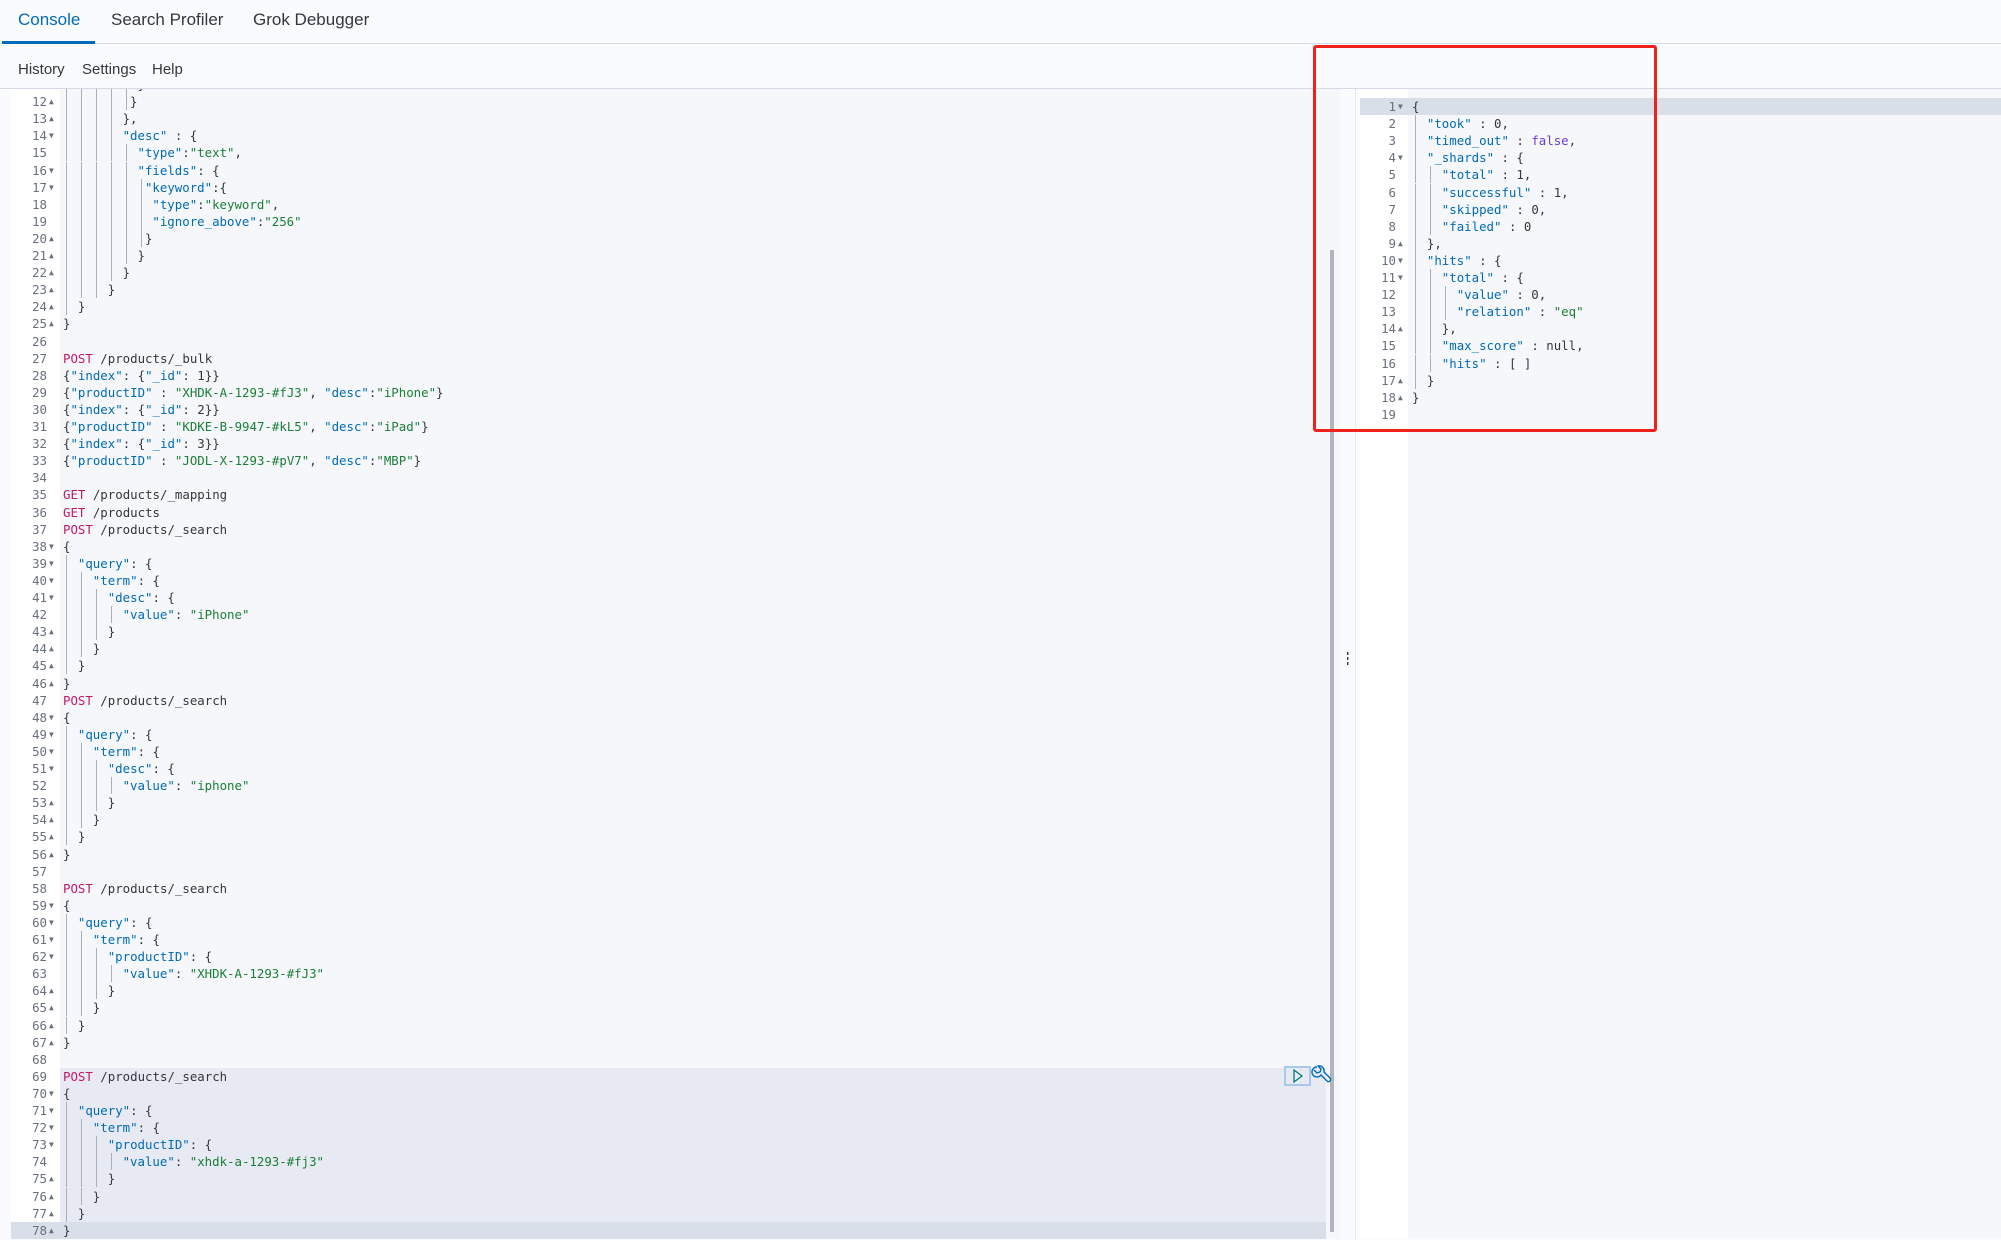 The width and height of the screenshot is (2001, 1240). What do you see at coordinates (39, 837) in the screenshot?
I see `line-number: 55` at bounding box center [39, 837].